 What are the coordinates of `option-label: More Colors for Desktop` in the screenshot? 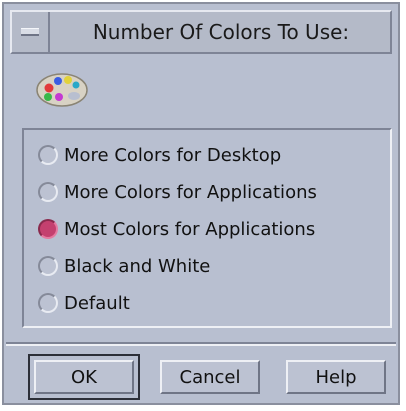 It's located at (173, 155).